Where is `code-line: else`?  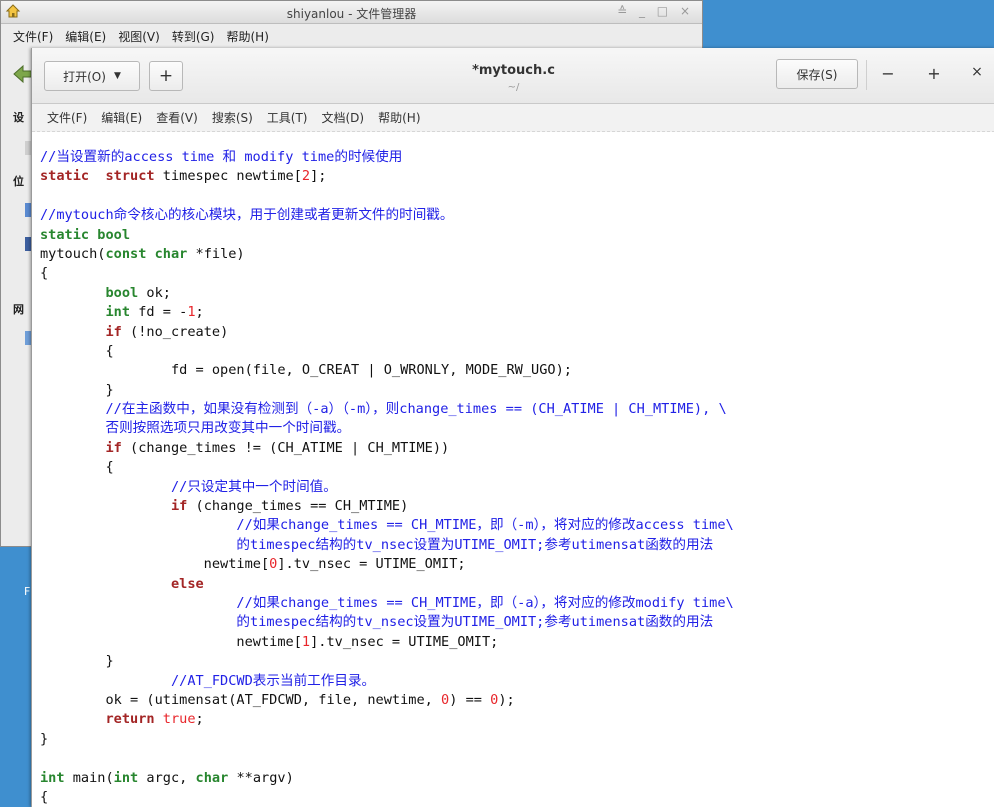
code-line: else is located at coordinates (515, 584).